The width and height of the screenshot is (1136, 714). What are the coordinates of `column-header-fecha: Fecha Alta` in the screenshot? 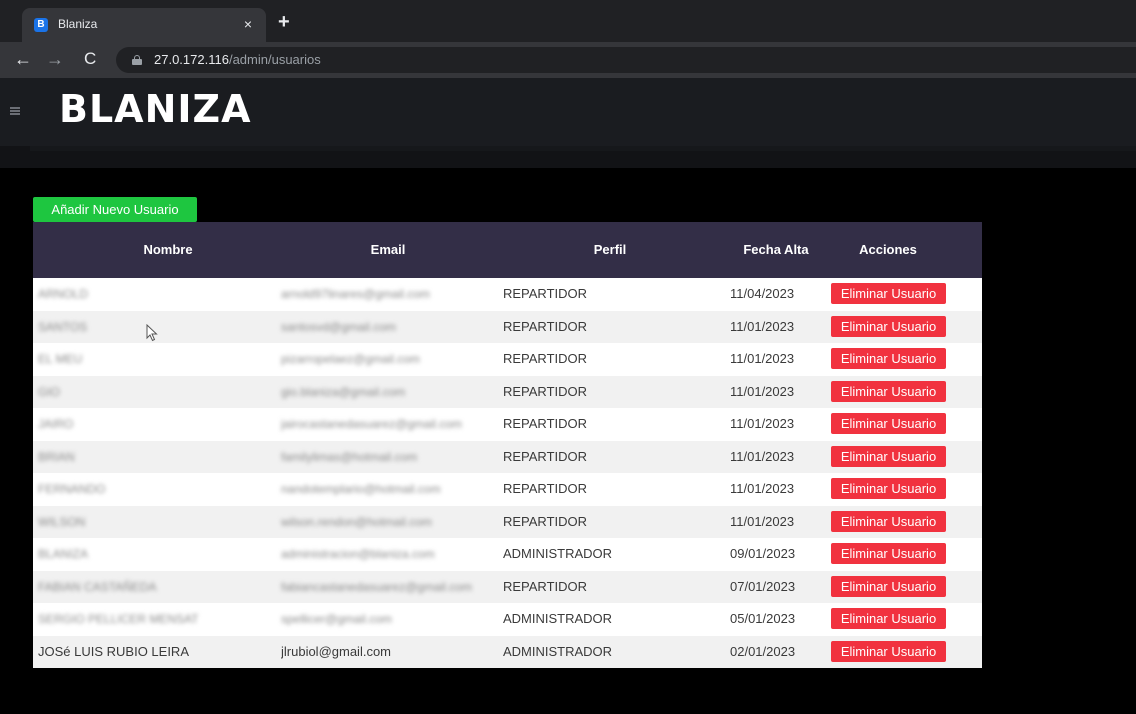 It's located at (776, 249).